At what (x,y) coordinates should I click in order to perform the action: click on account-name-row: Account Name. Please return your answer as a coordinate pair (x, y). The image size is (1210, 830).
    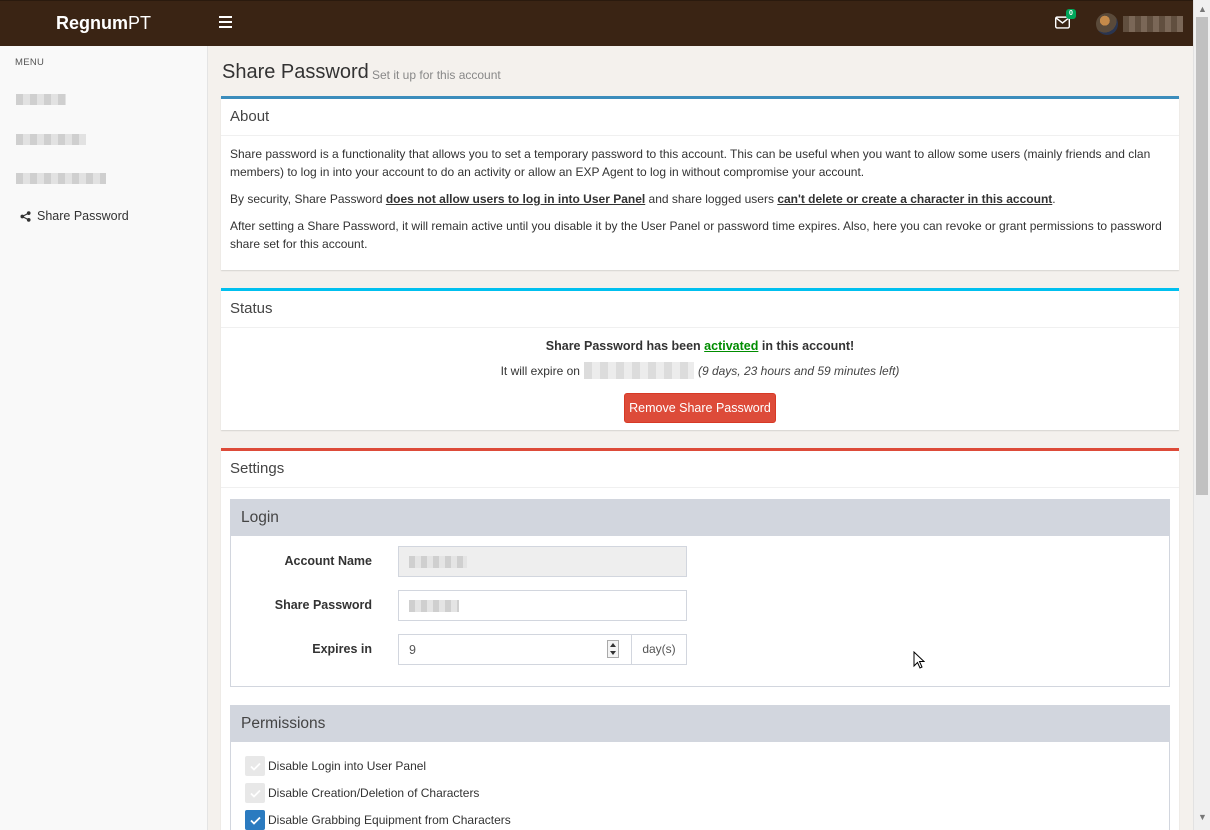
    Looking at the image, I should click on (700, 561).